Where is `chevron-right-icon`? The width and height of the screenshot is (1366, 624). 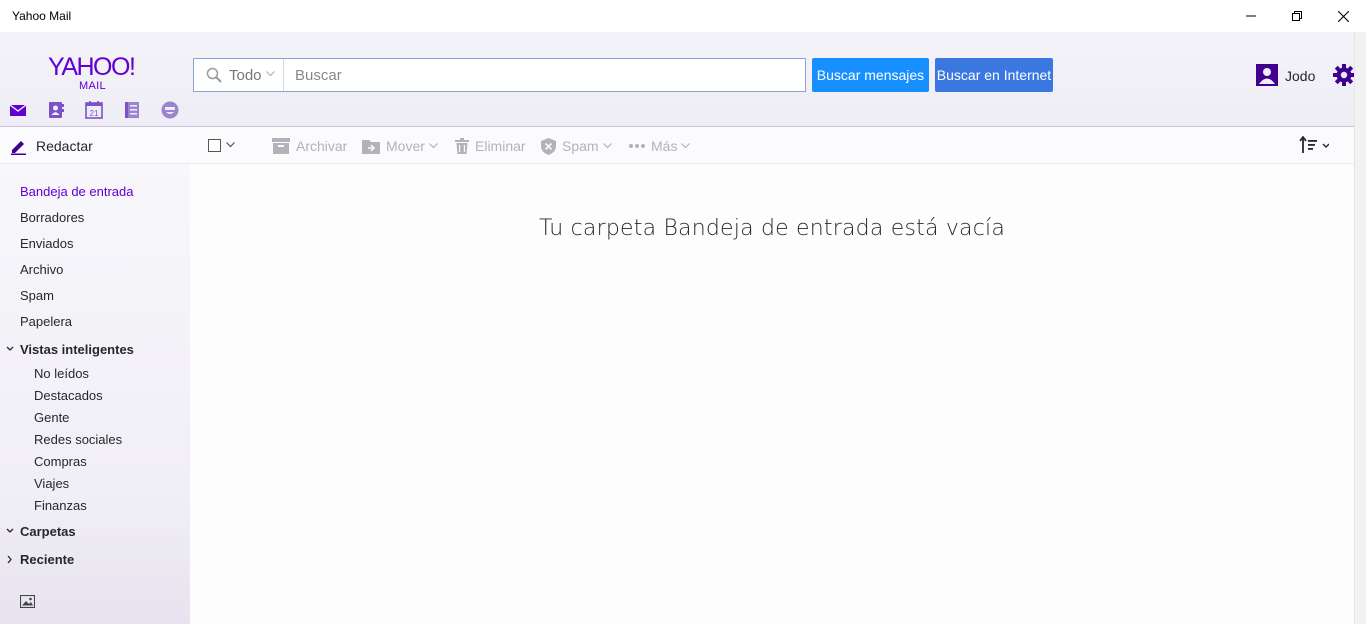
chevron-right-icon is located at coordinates (9, 559).